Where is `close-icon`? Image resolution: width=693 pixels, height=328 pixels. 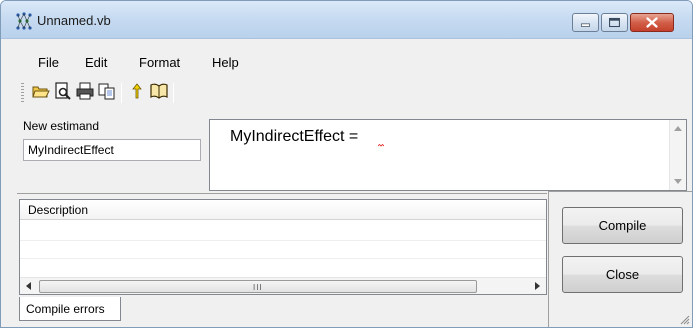 close-icon is located at coordinates (652, 22).